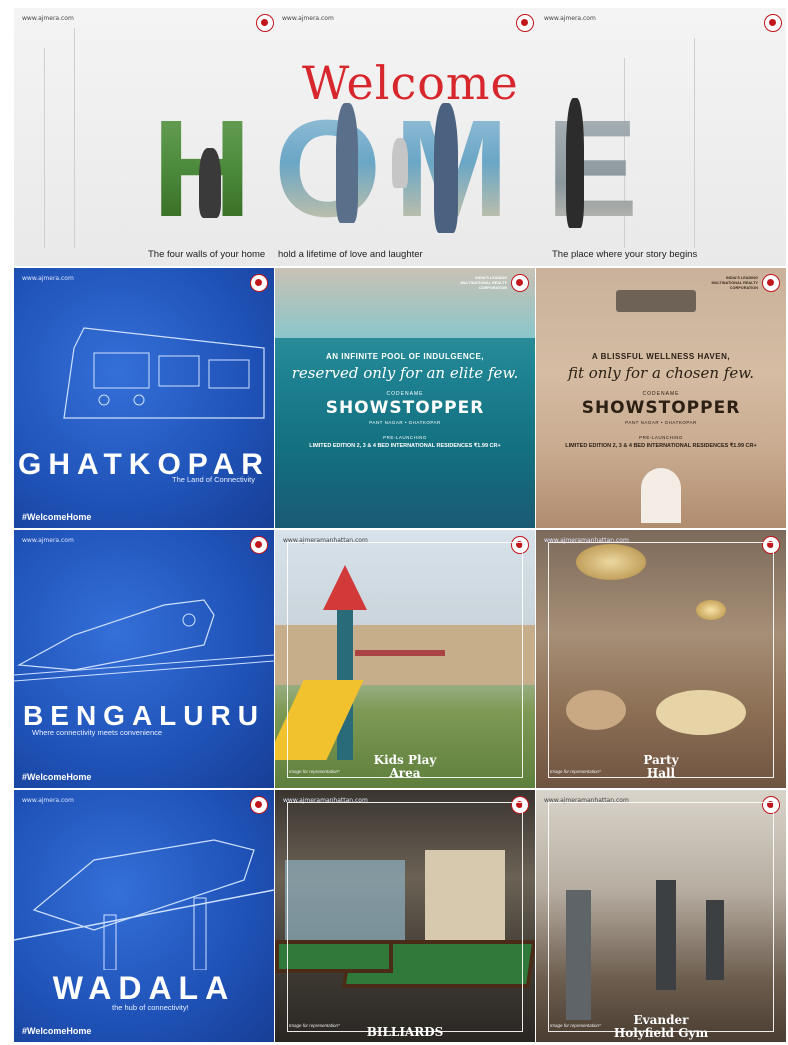 Image resolution: width=788 pixels, height=1045 pixels. I want to click on amenity-title: Party Hall, so click(661, 767).